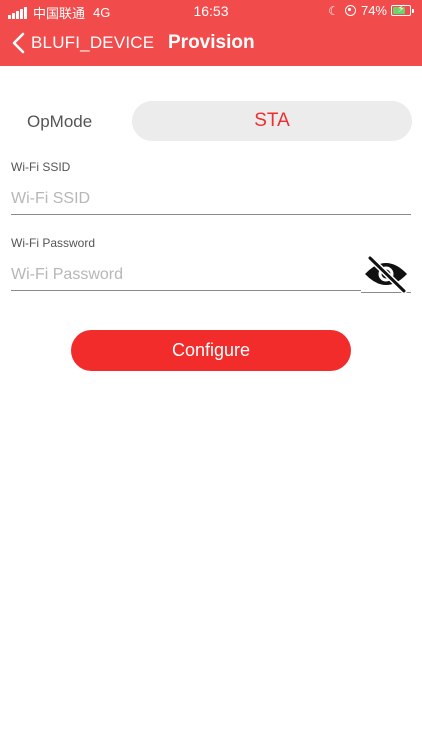 This screenshot has height=750, width=422. Describe the element at coordinates (350, 10) in the screenshot. I see `orientation-lock-icon` at that location.